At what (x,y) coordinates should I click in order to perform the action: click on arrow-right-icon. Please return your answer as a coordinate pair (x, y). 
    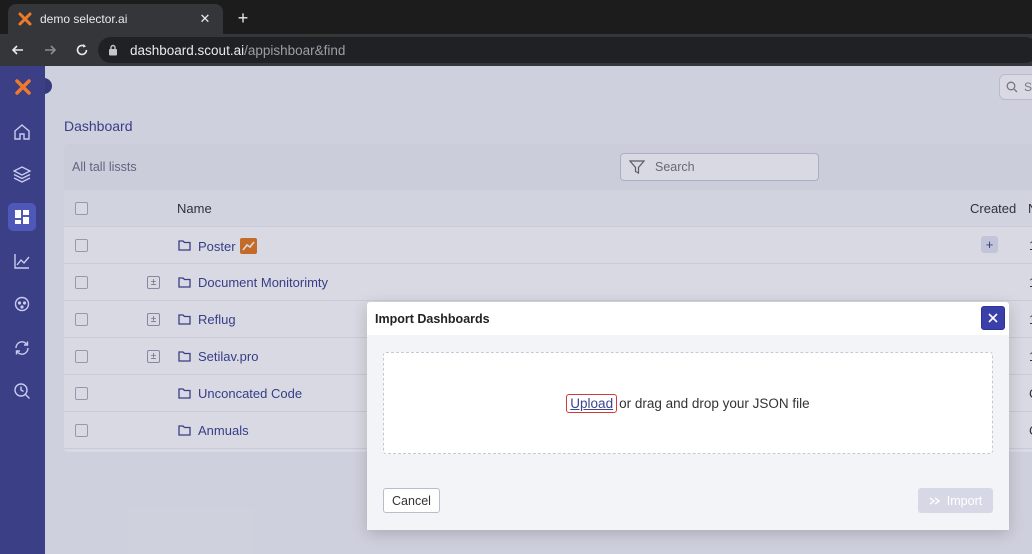
    Looking at the image, I should click on (51, 50).